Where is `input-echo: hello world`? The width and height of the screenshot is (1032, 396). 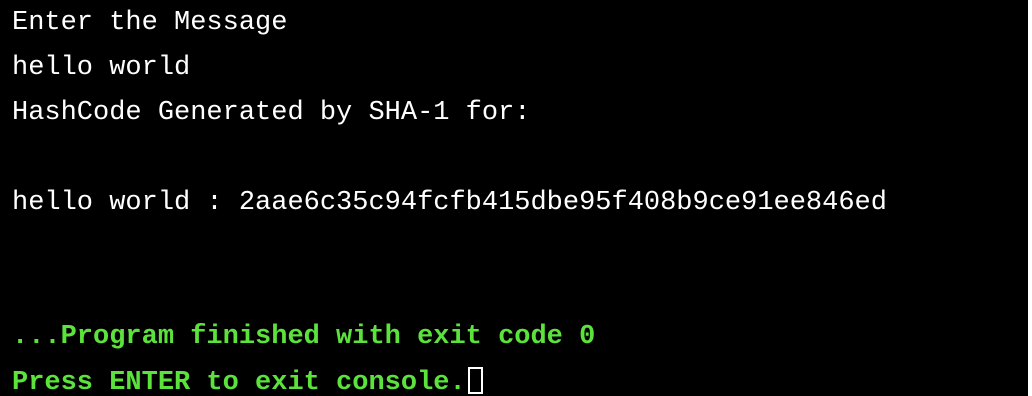 input-echo: hello world is located at coordinates (101, 68).